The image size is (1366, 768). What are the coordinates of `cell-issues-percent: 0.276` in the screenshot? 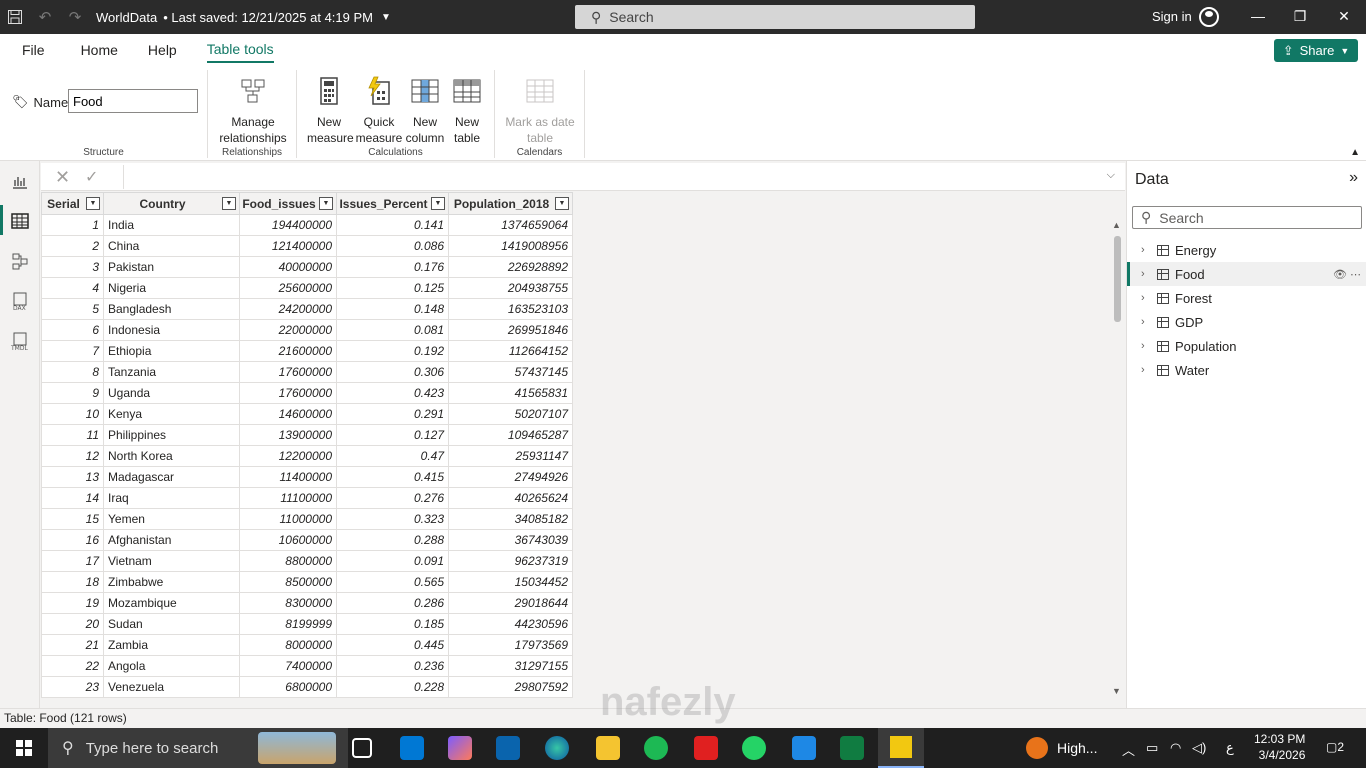 It's located at (392, 498).